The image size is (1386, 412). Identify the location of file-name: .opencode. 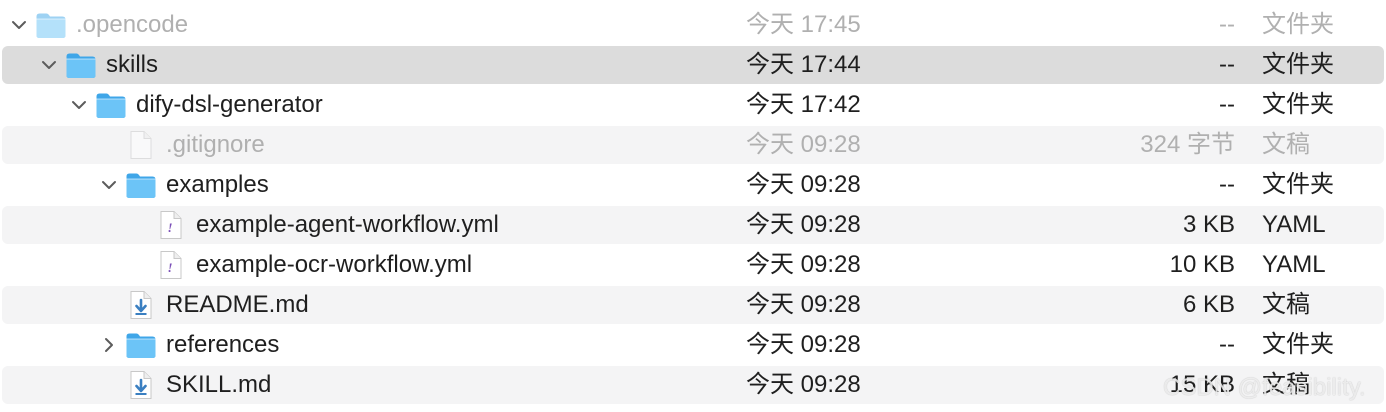
(132, 24).